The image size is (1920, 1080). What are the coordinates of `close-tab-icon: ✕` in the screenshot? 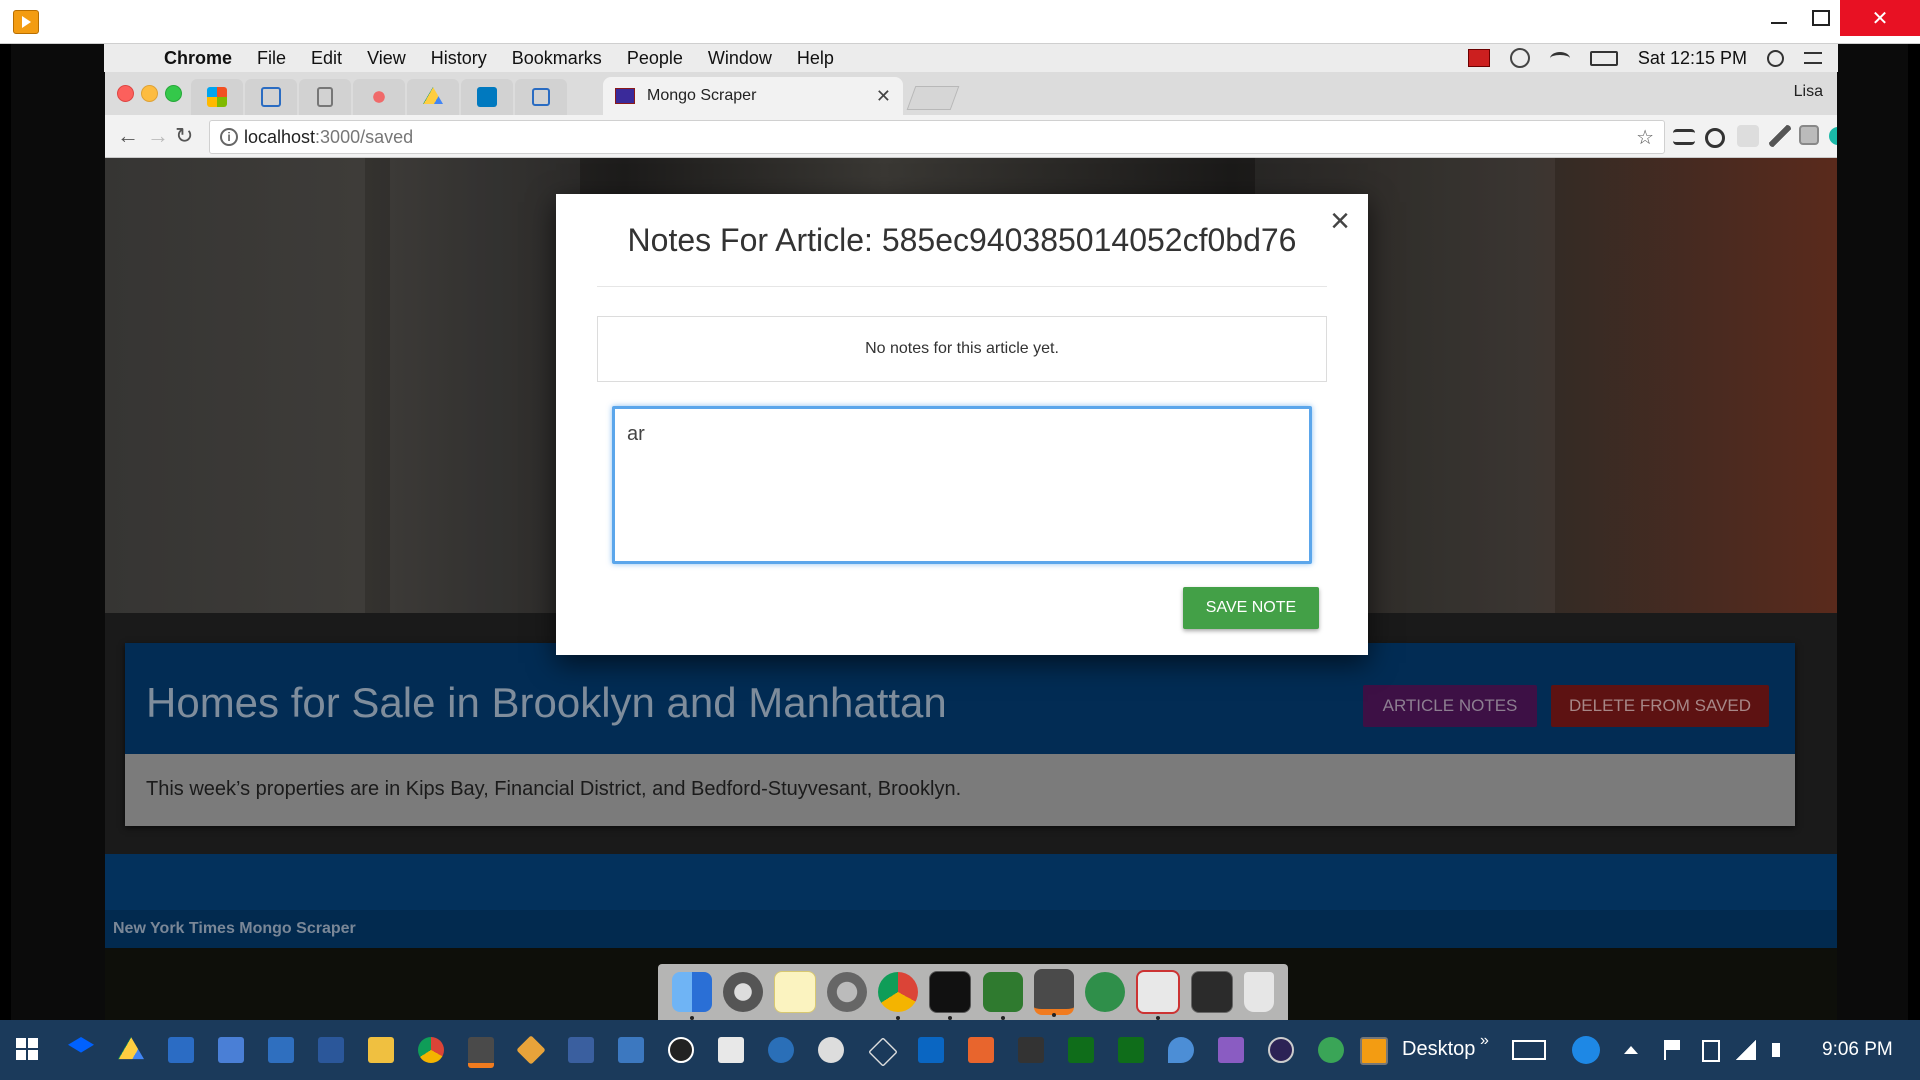 It's located at (883, 96).